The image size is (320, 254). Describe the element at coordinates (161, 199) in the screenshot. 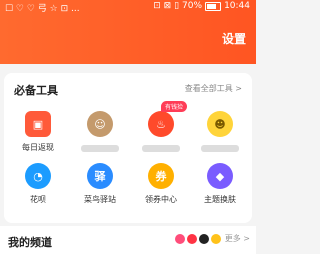

I see `tool-label: 领券中心` at that location.